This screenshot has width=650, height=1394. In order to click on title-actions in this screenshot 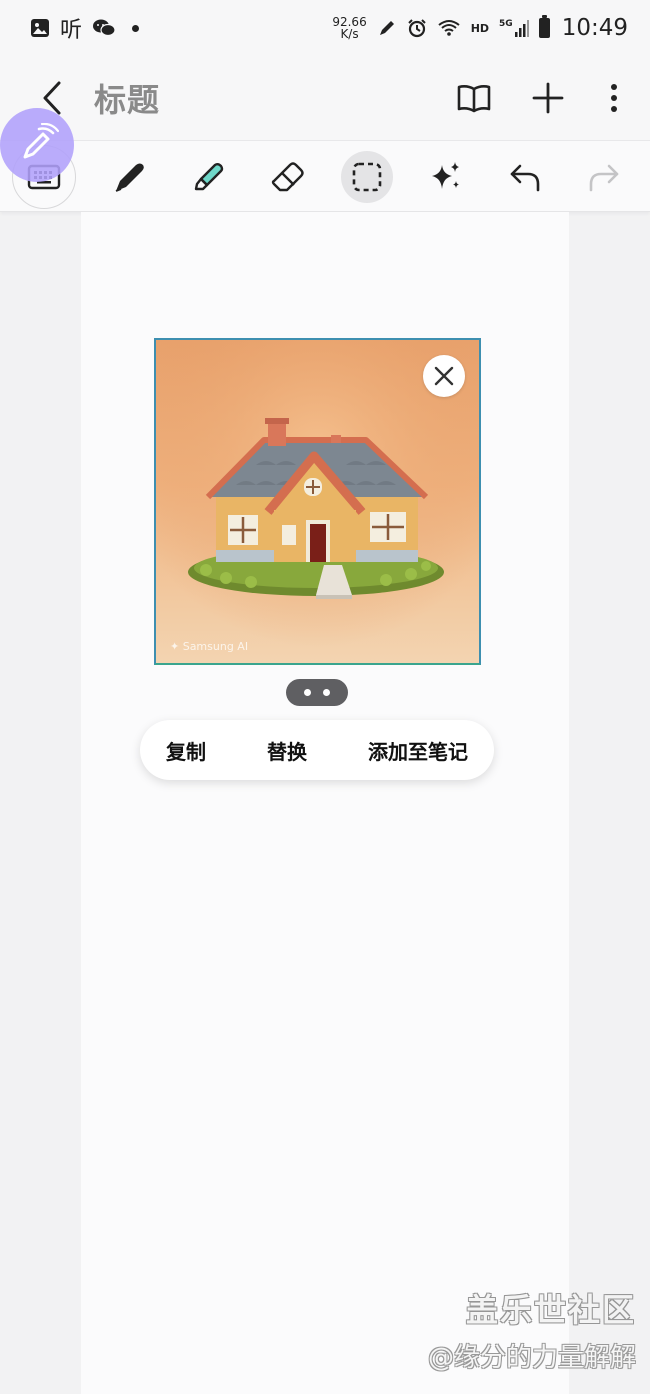, I will do `click(540, 98)`.